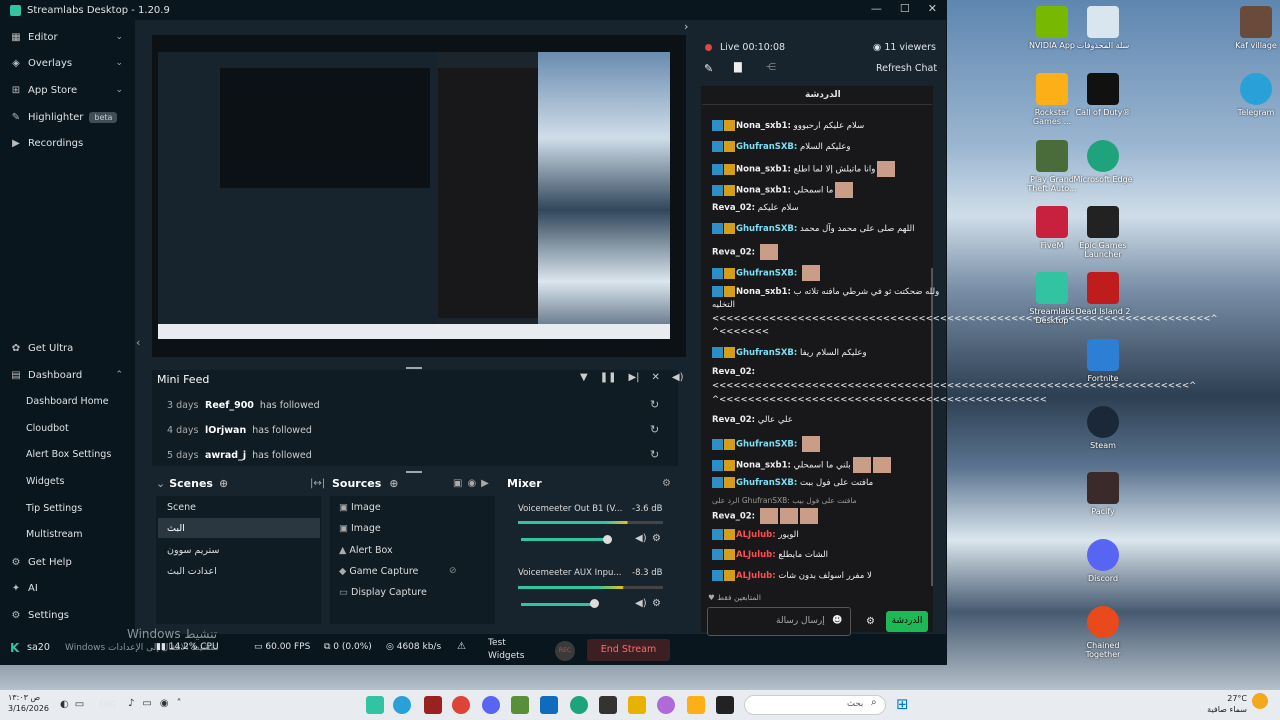 This screenshot has width=1280, height=720. What do you see at coordinates (1103, 28) in the screenshot?
I see `desktop-icon-recycle-bin: سلة المحذوفات` at bounding box center [1103, 28].